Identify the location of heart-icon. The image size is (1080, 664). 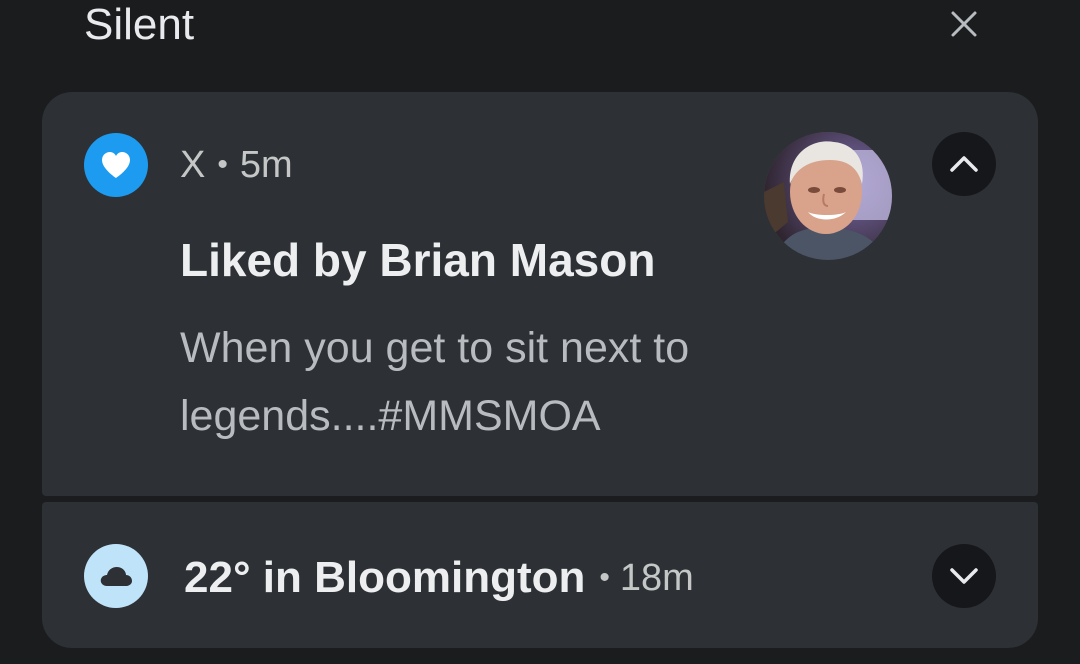
(116, 165).